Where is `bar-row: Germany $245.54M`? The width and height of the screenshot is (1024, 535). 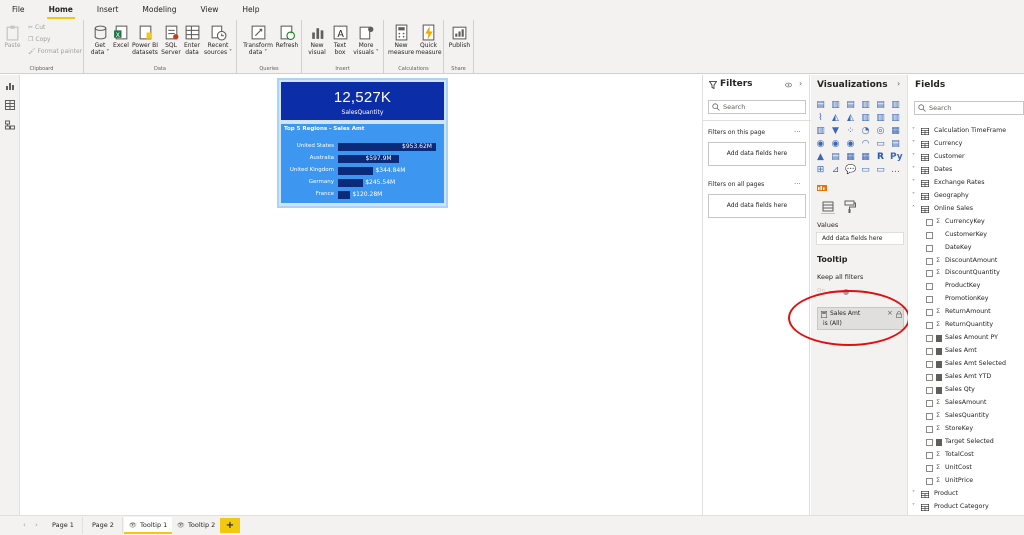
bar-row: Germany $245.54M is located at coordinates (362, 183).